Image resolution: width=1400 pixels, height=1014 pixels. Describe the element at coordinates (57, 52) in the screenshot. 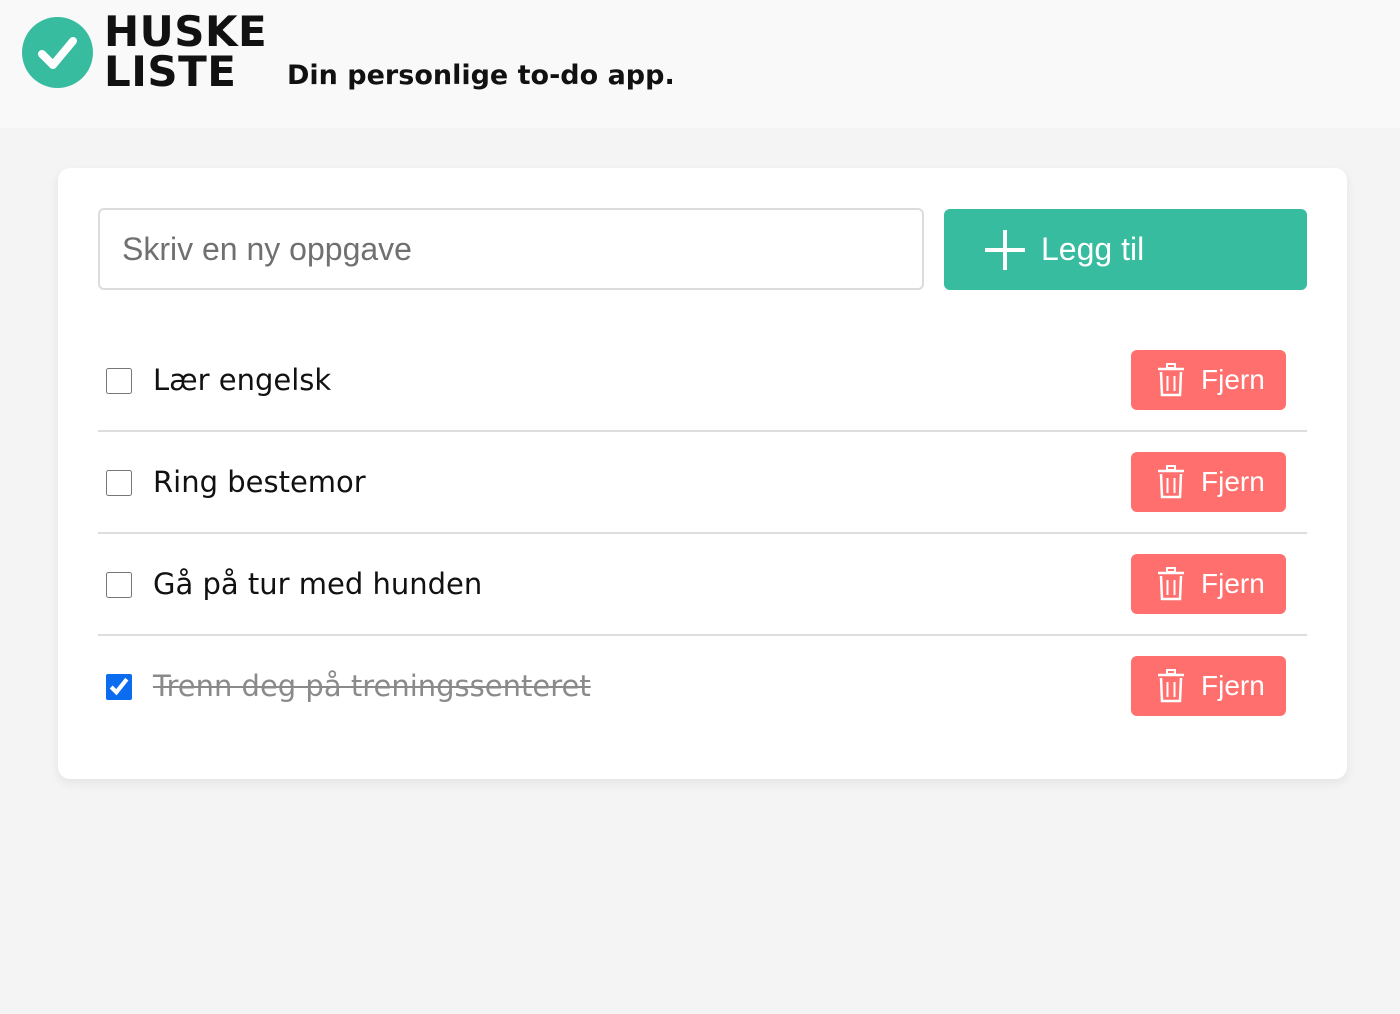

I see `check-circle-icon` at that location.